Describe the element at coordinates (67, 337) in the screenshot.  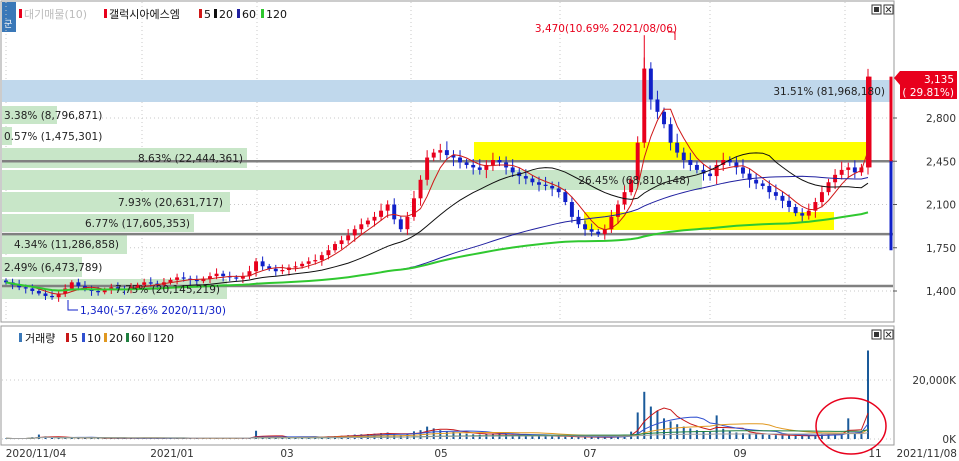
I see `legend-vol-ma5-marker` at that location.